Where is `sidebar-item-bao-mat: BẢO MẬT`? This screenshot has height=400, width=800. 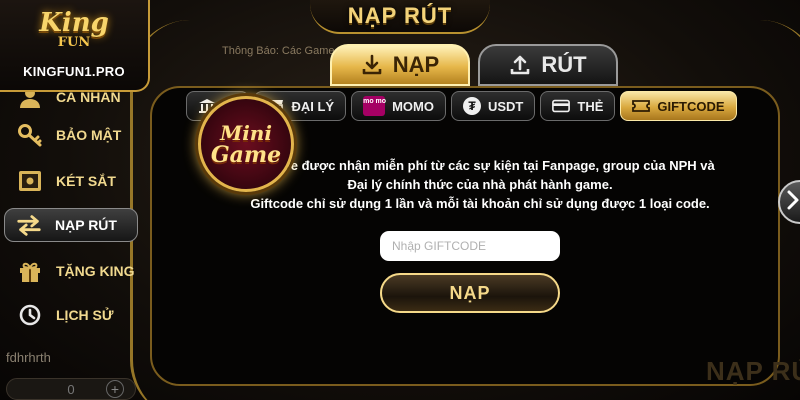 sidebar-item-bao-mat: BẢO MẬT is located at coordinates (72, 135).